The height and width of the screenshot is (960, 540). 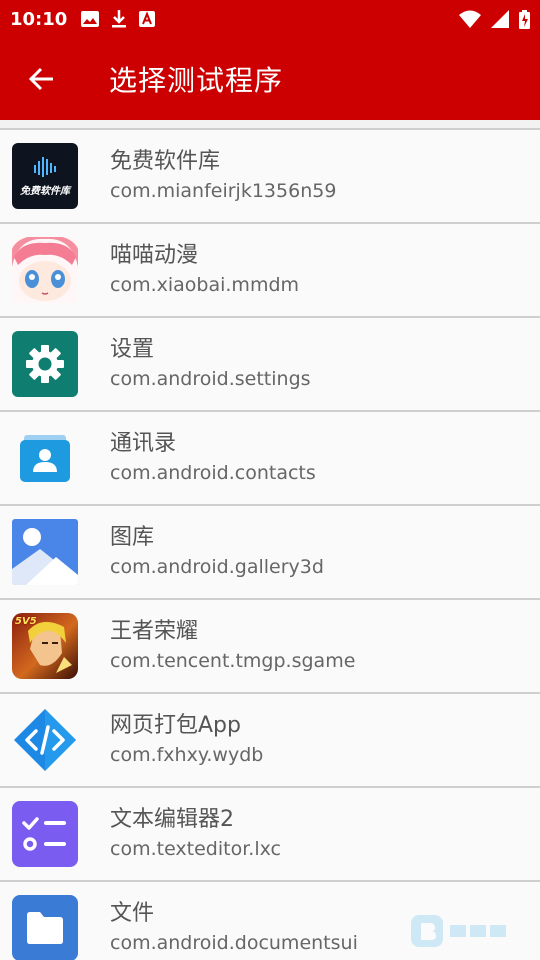 What do you see at coordinates (45, 364) in the screenshot?
I see `settings-gear-icon` at bounding box center [45, 364].